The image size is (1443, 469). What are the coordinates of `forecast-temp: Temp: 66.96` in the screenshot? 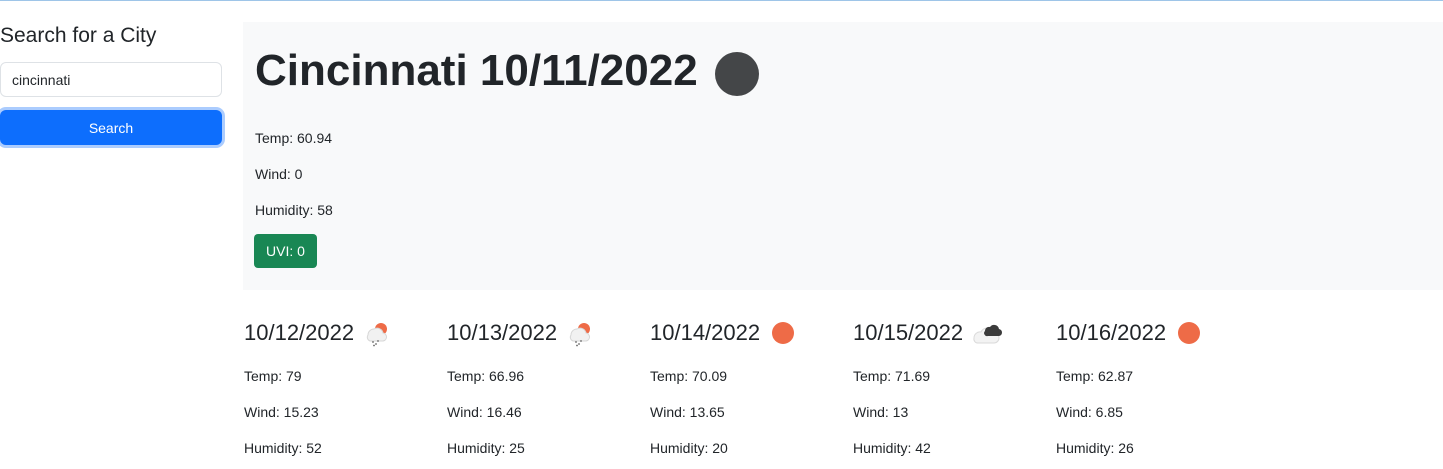 It's located at (486, 376).